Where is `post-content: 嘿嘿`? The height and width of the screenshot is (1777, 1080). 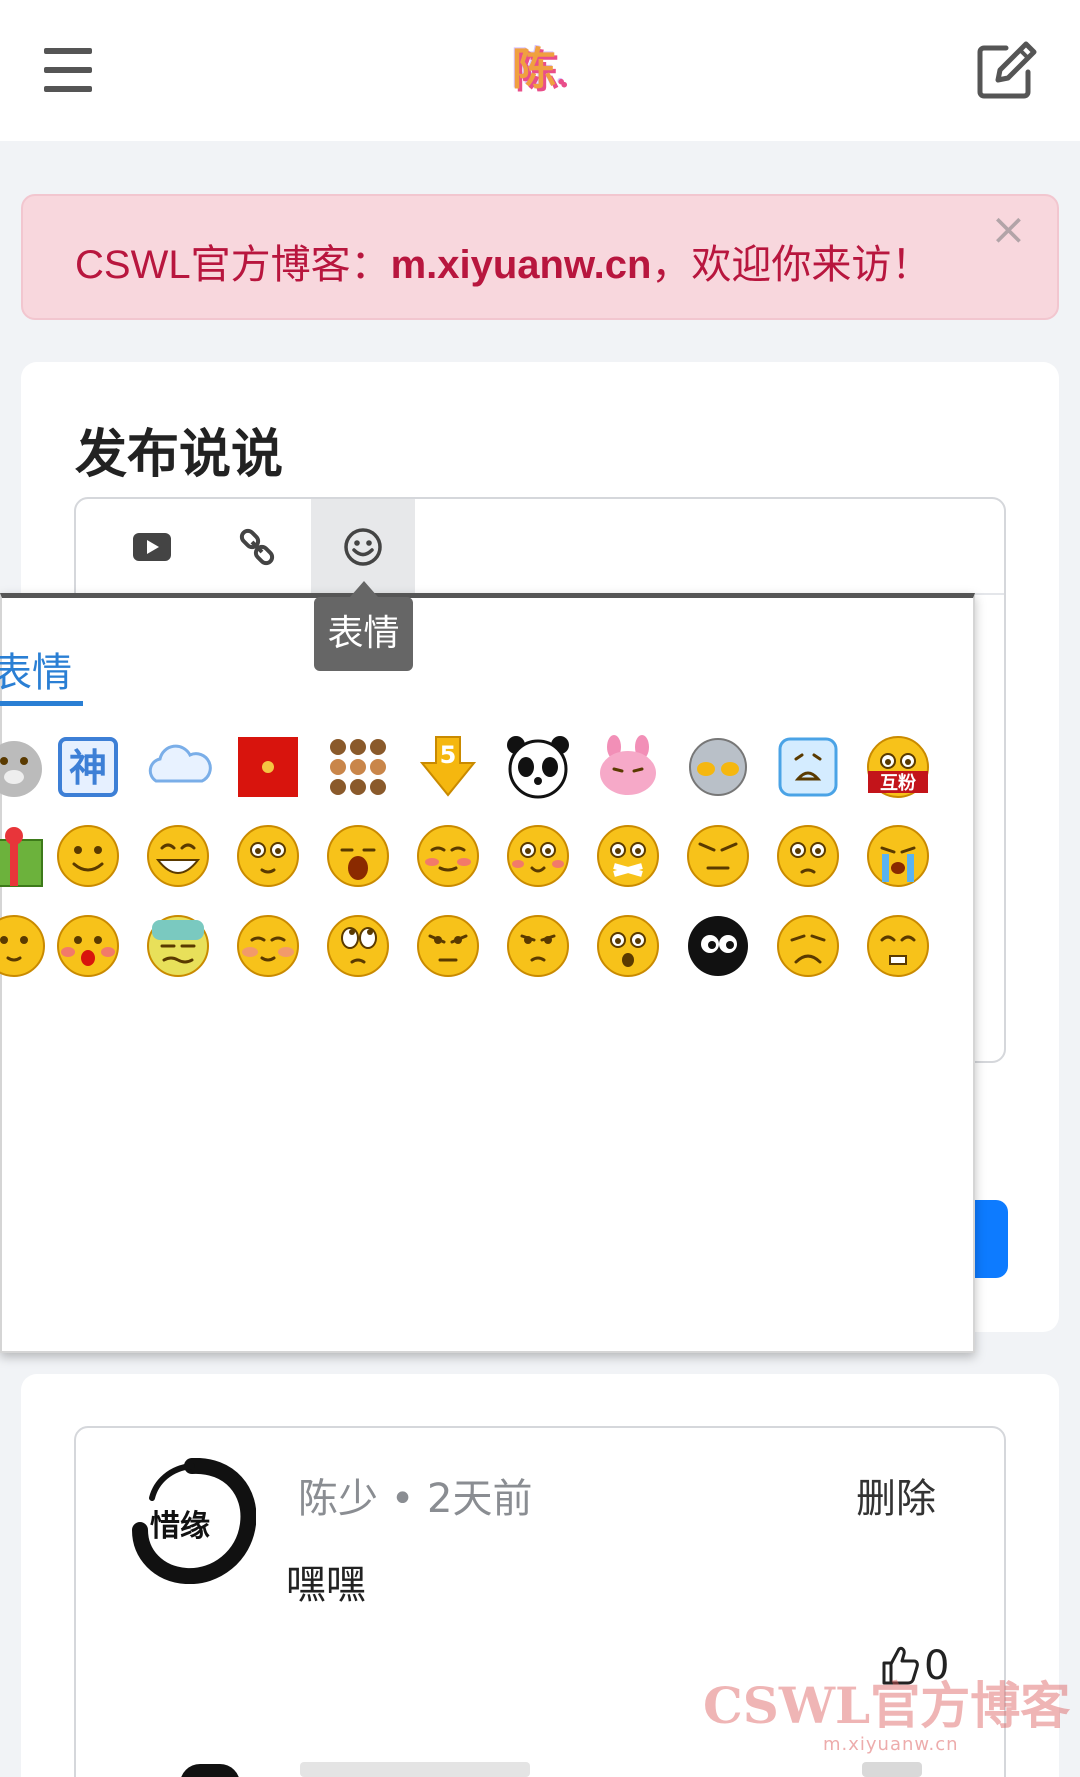
post-content: 嘿嘿 is located at coordinates (326, 1585).